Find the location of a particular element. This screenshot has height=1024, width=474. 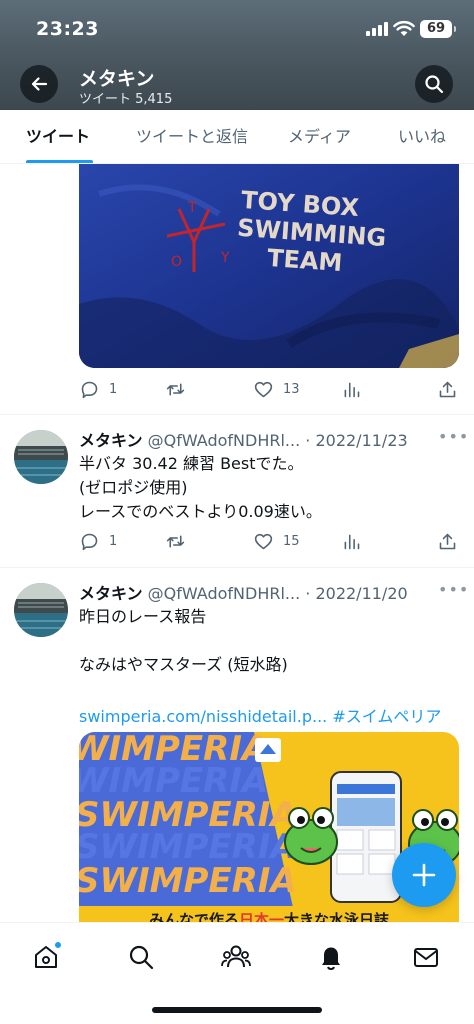

plus-icon is located at coordinates (424, 875).